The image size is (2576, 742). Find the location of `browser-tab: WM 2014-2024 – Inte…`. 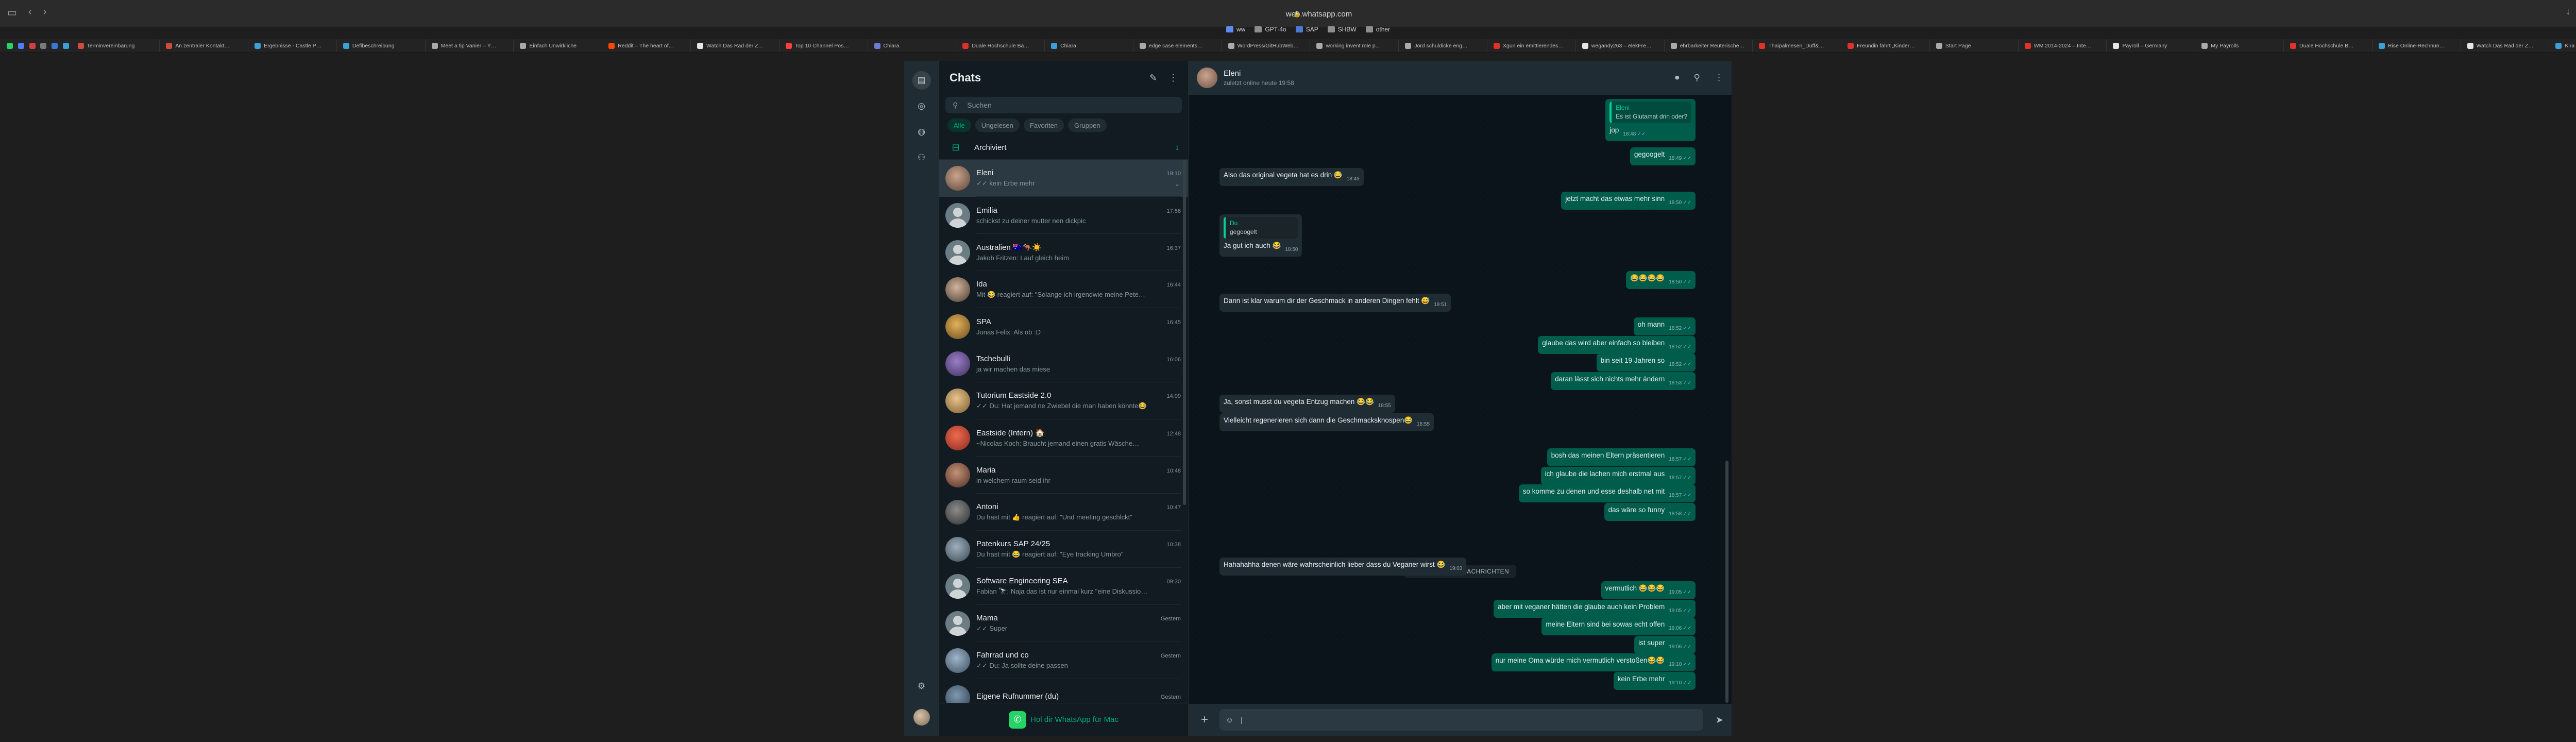

browser-tab: WM 2014-2024 – Inte… is located at coordinates (2063, 45).